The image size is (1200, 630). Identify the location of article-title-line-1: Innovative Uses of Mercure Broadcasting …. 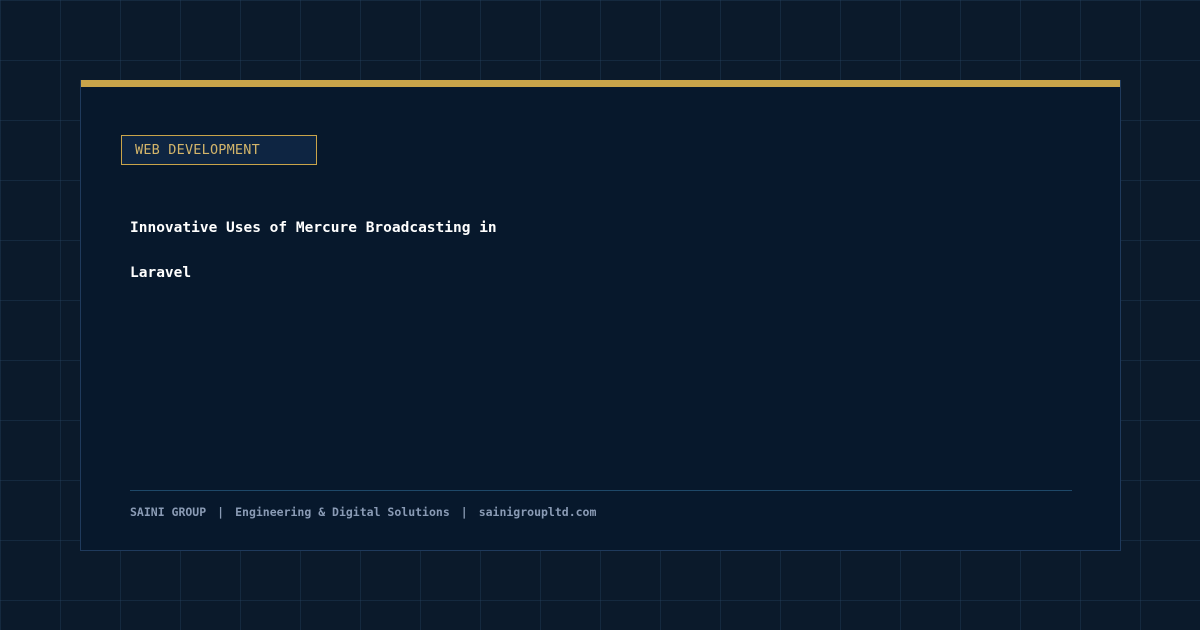
(313, 228).